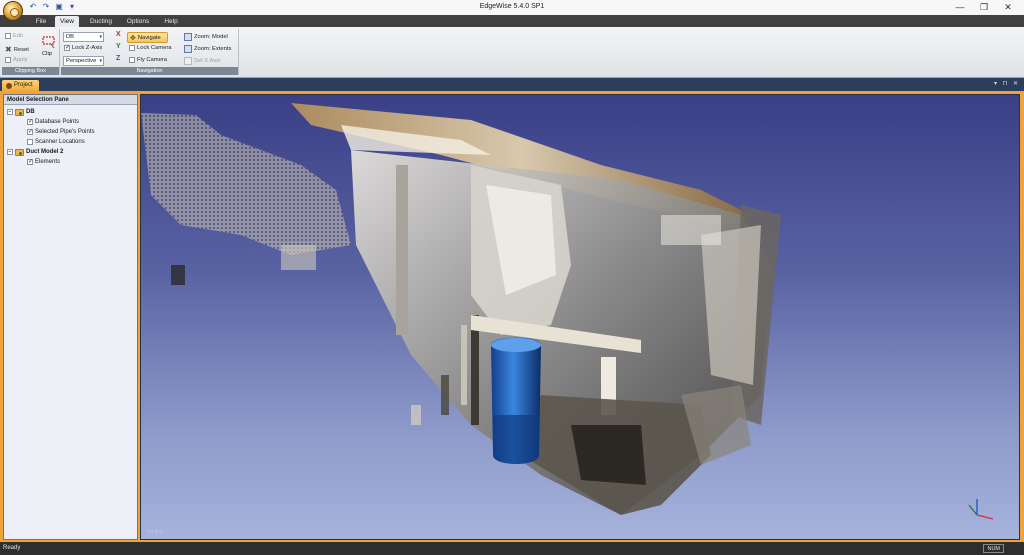 This screenshot has height=555, width=1024. What do you see at coordinates (70, 100) in the screenshot?
I see `pane-title: Model Selection Pane` at bounding box center [70, 100].